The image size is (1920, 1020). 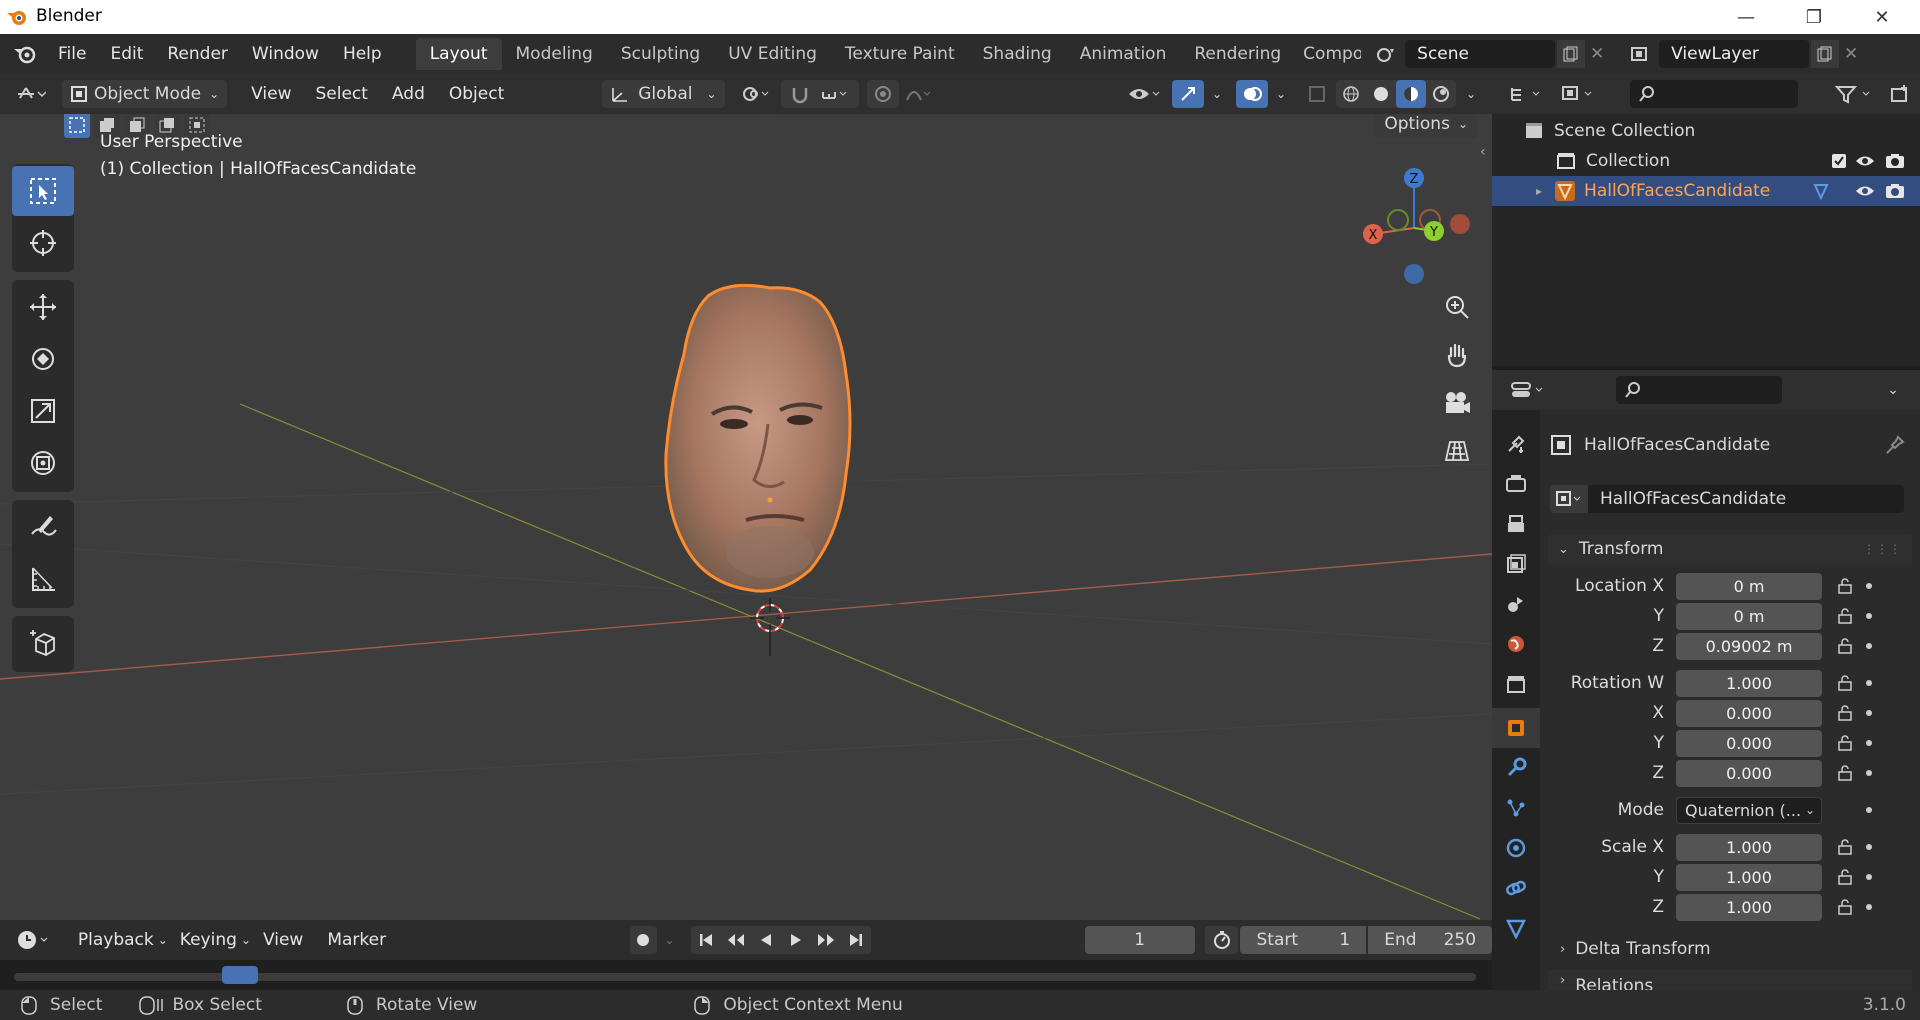 What do you see at coordinates (660, 54) in the screenshot?
I see `tab-sculpting: Sculpting` at bounding box center [660, 54].